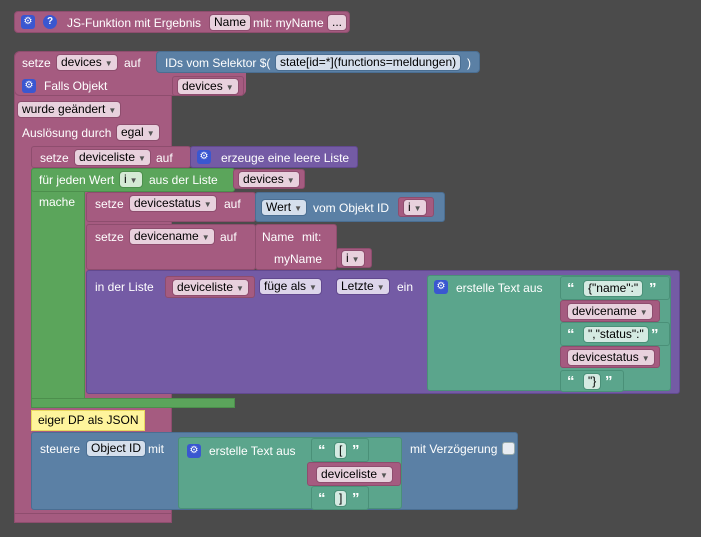 Image resolution: width=701 pixels, height=537 pixels. Describe the element at coordinates (50, 22) in the screenshot. I see `help-icon: ?` at that location.